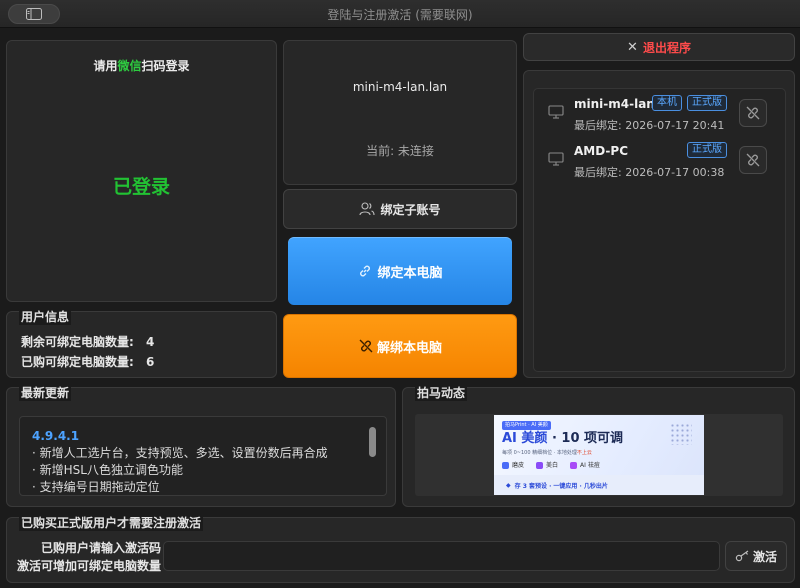 This screenshot has height=588, width=800. I want to click on device-last-bind: 最后绑定: 2026-07-17 00:38, so click(649, 172).